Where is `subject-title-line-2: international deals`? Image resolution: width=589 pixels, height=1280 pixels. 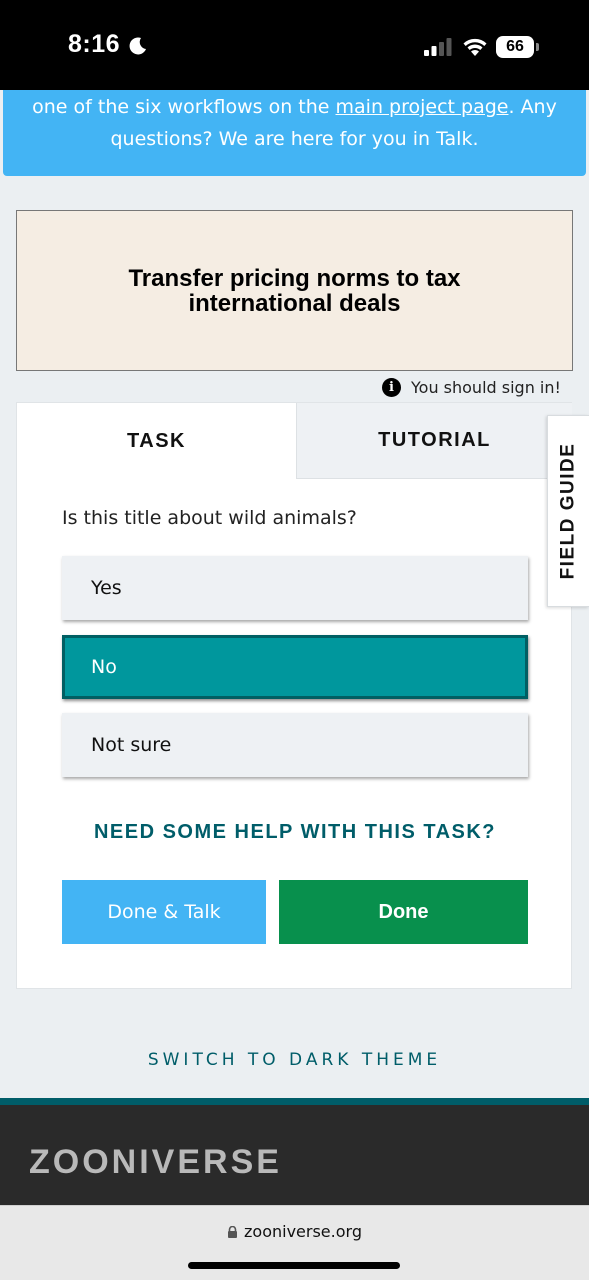
subject-title-line-2: international deals is located at coordinates (294, 303).